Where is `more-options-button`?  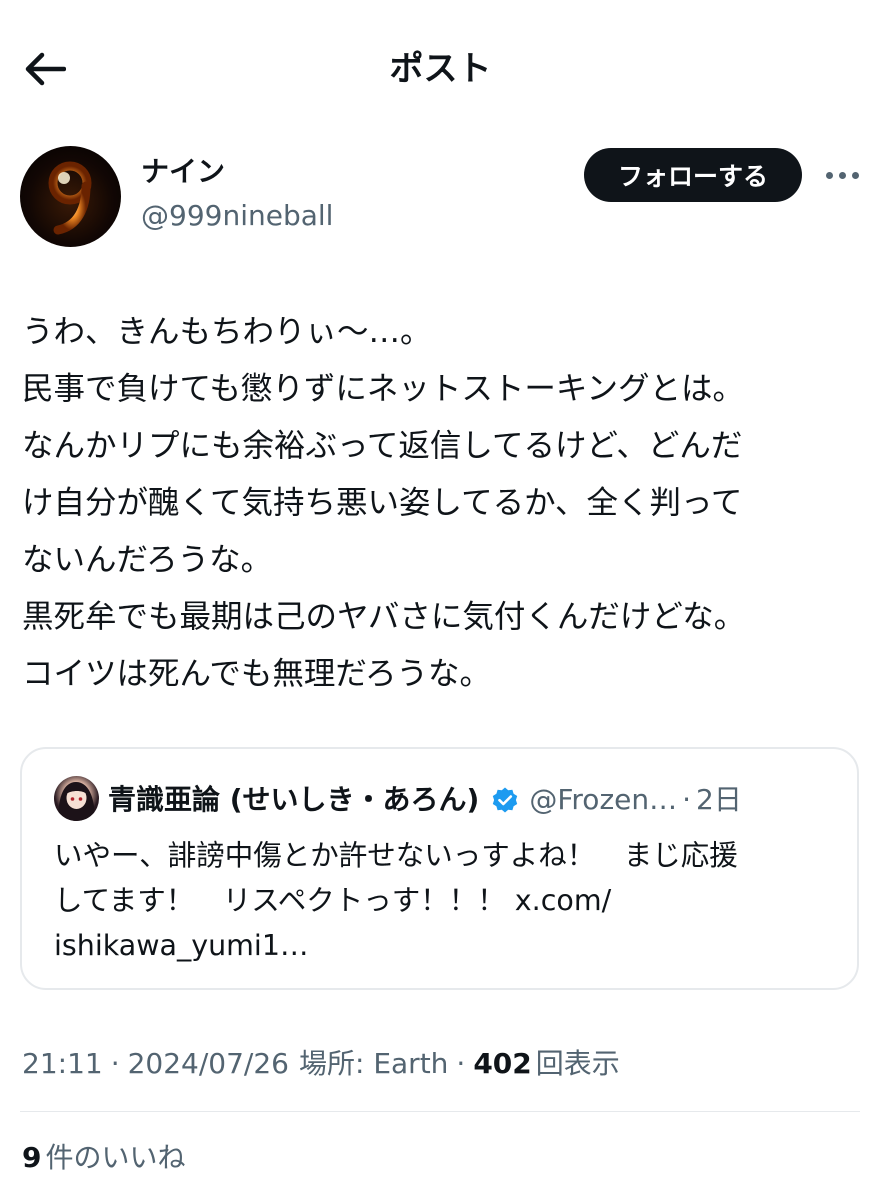
more-options-button is located at coordinates (842, 175).